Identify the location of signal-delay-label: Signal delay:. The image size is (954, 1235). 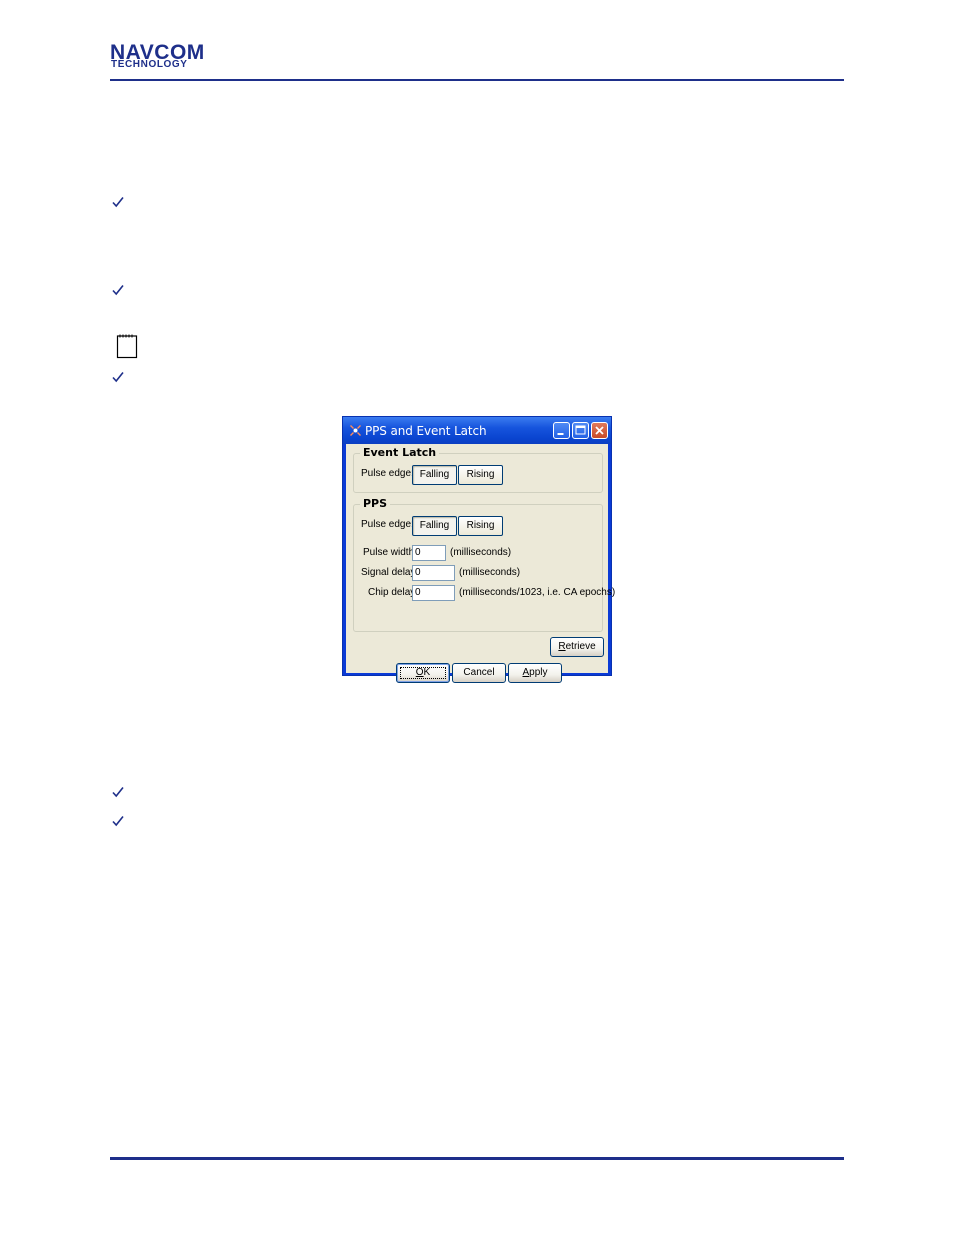
(390, 572).